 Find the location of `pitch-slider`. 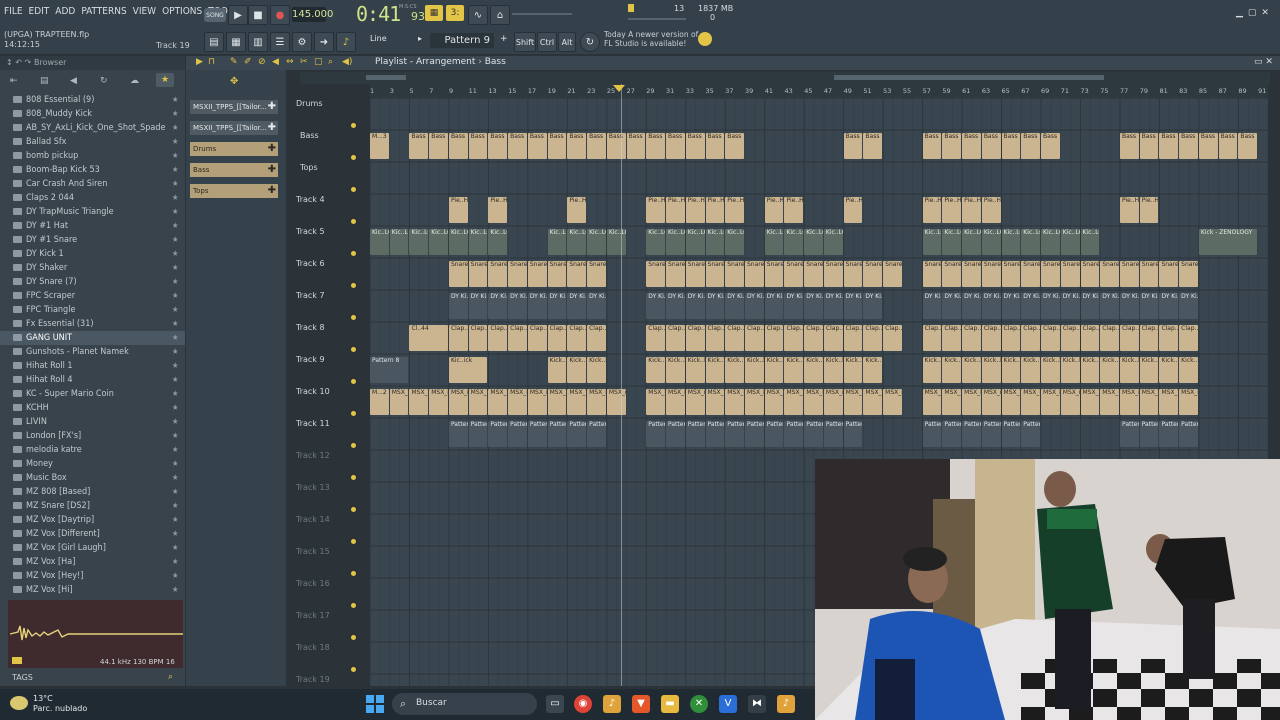

pitch-slider is located at coordinates (657, 19).